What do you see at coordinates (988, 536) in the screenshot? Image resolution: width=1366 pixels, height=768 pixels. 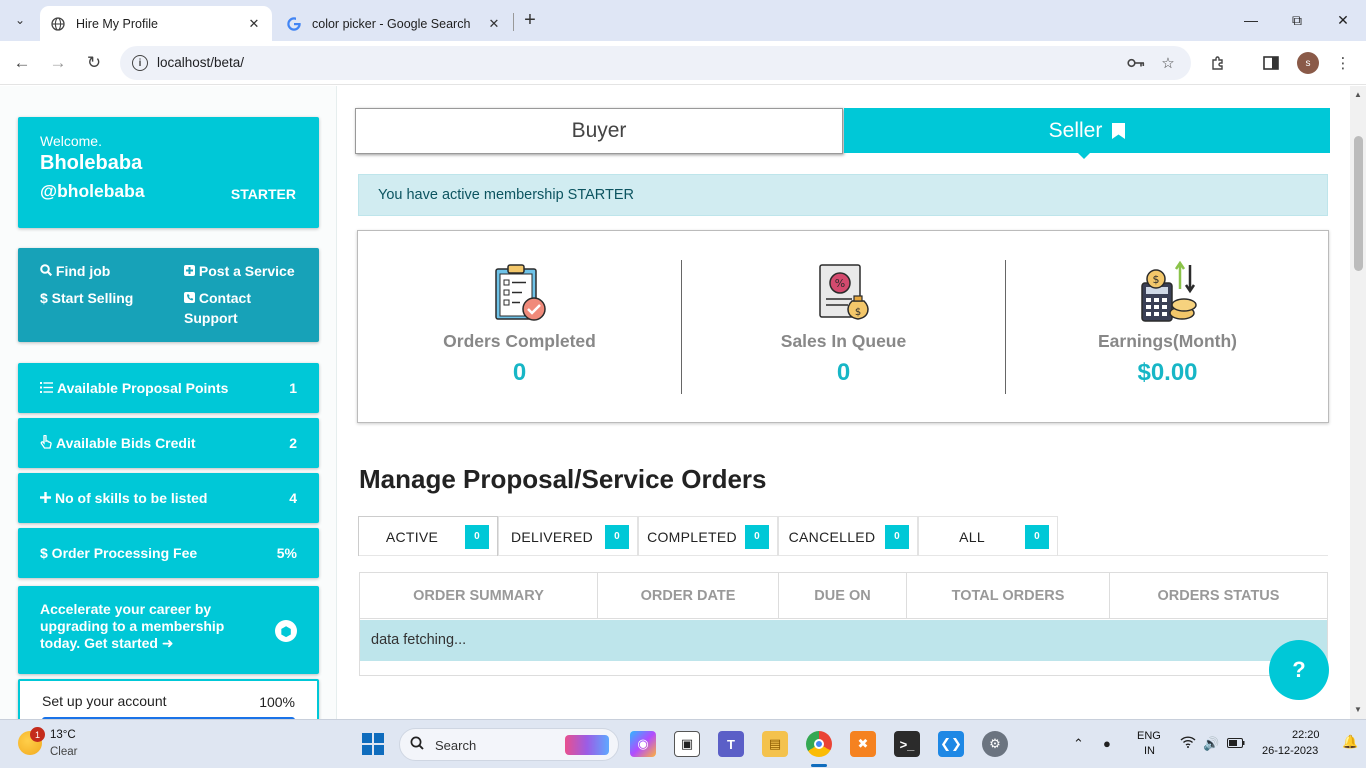 I see `tab-all-orders: ALL 0` at bounding box center [988, 536].